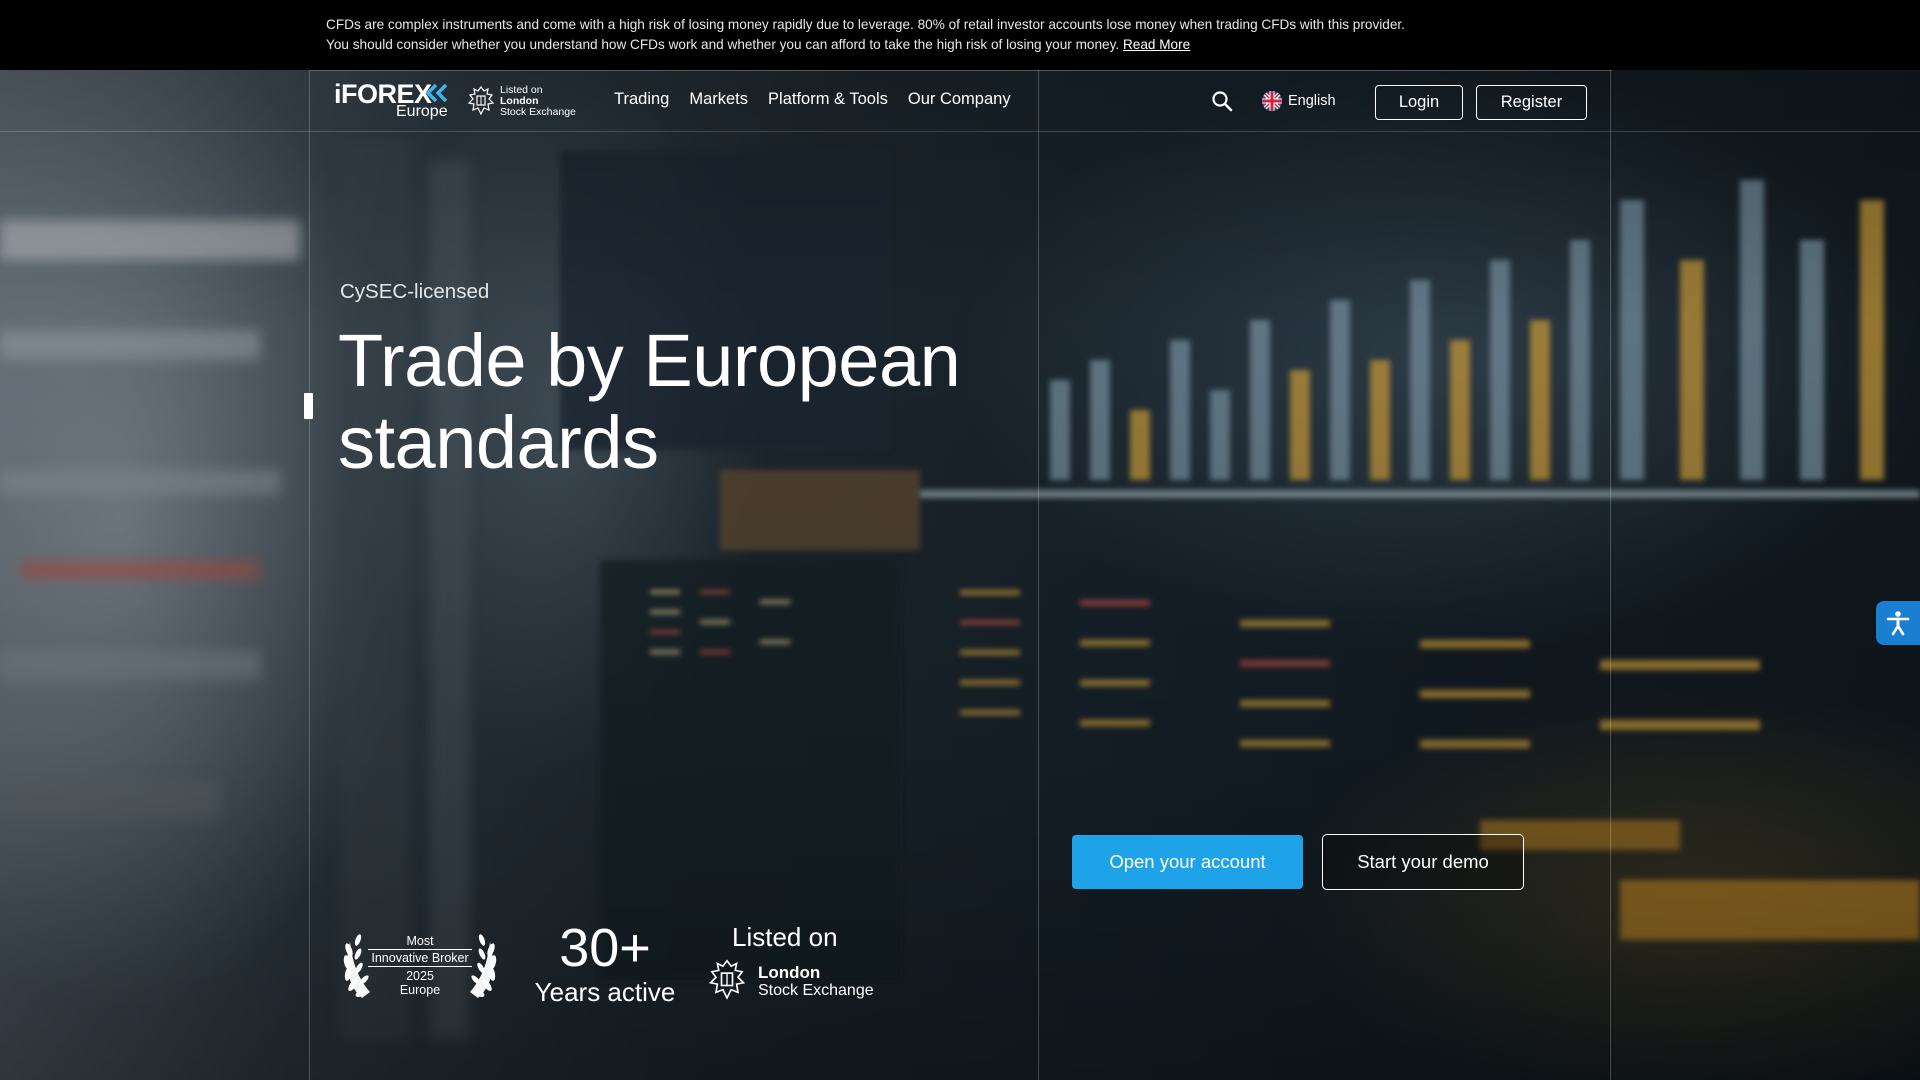 Image resolution: width=1920 pixels, height=1080 pixels. I want to click on nav-item-our-company: Our Company, so click(959, 99).